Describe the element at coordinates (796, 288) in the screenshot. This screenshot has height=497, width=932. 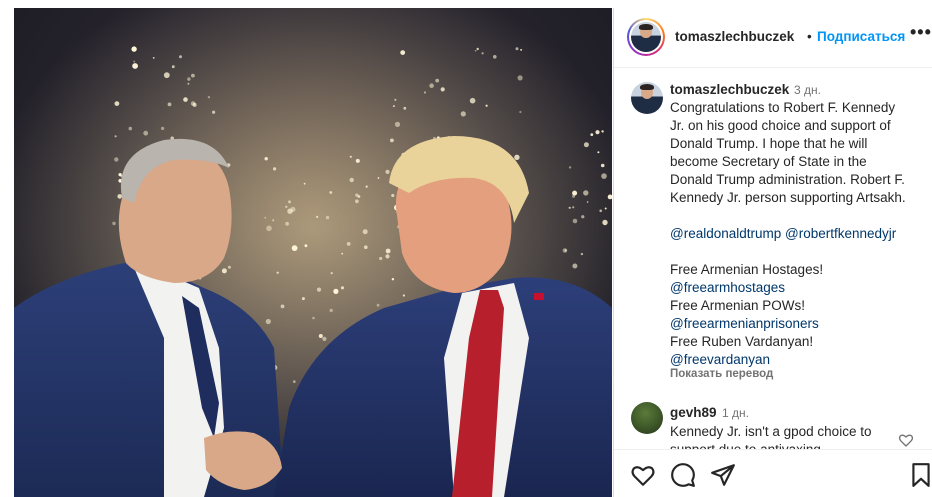
I see `mention-link: @freearmhostages` at that location.